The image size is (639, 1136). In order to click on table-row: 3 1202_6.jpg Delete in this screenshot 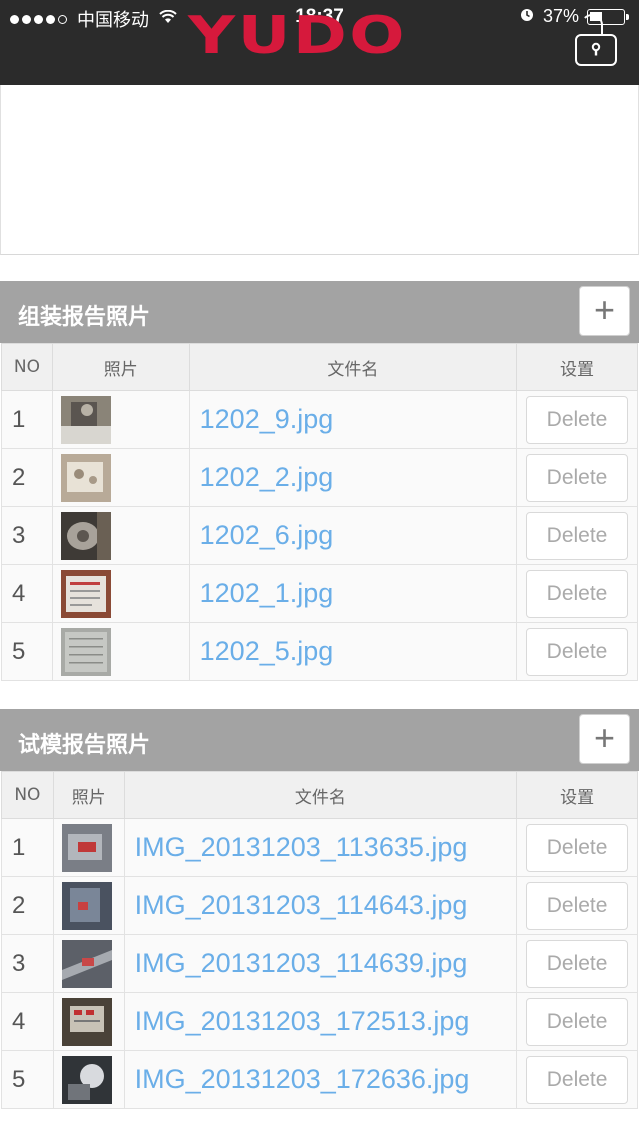, I will do `click(319, 535)`.